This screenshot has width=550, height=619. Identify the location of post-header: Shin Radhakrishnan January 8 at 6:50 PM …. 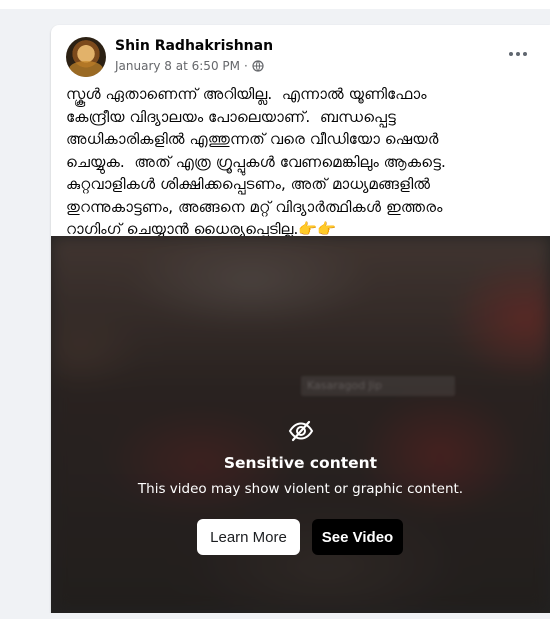
(300, 55).